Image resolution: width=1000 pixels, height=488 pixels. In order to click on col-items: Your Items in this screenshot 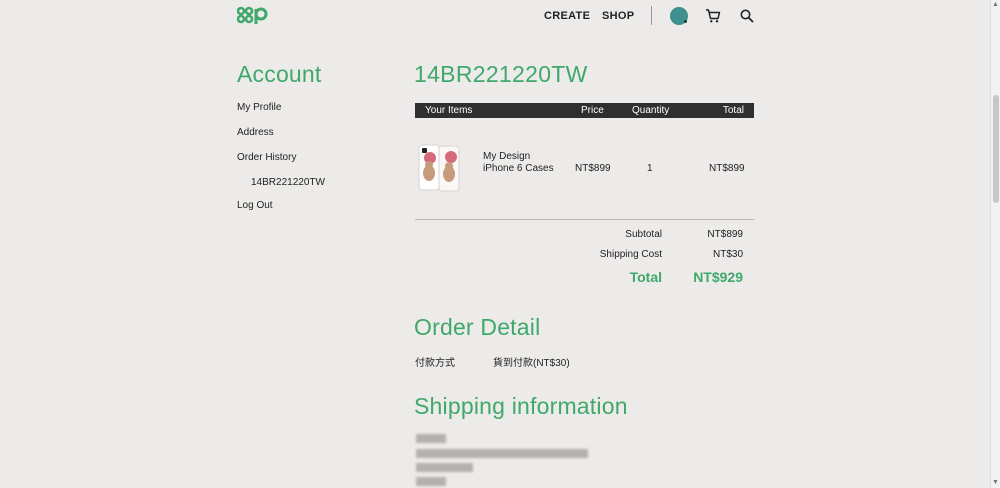, I will do `click(449, 110)`.